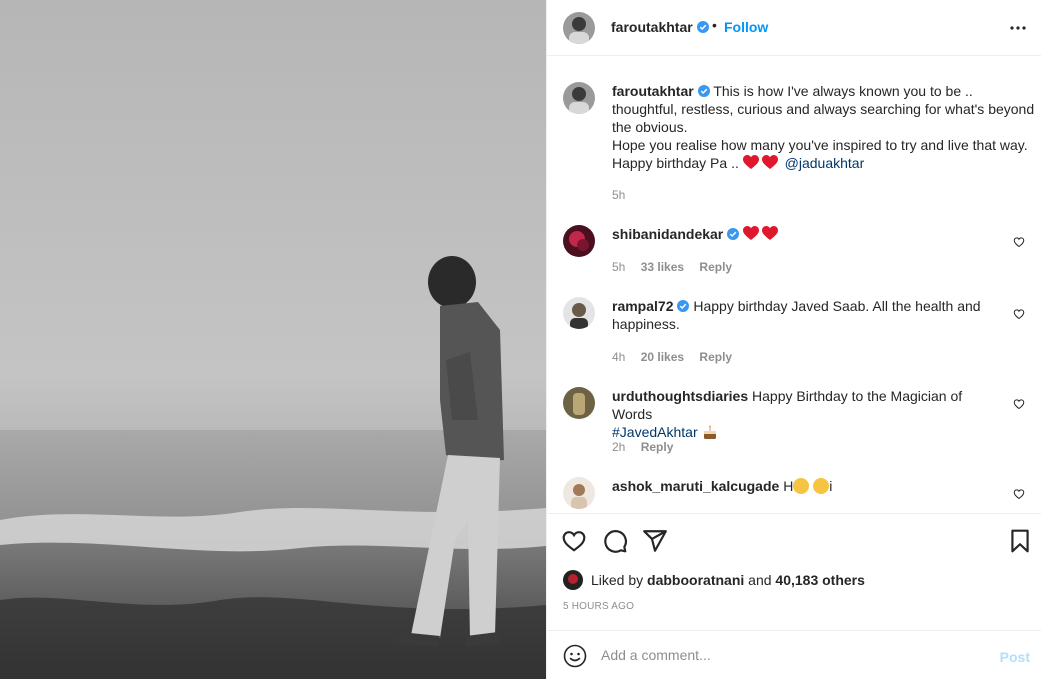 The height and width of the screenshot is (679, 1041). I want to click on comment-text-suffix: i, so click(831, 486).